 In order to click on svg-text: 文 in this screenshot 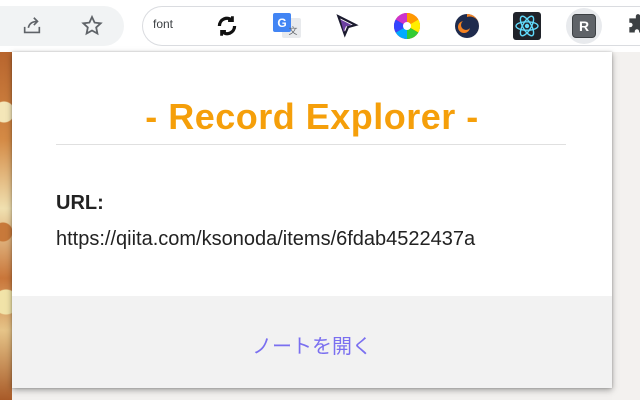, I will do `click(292, 30)`.